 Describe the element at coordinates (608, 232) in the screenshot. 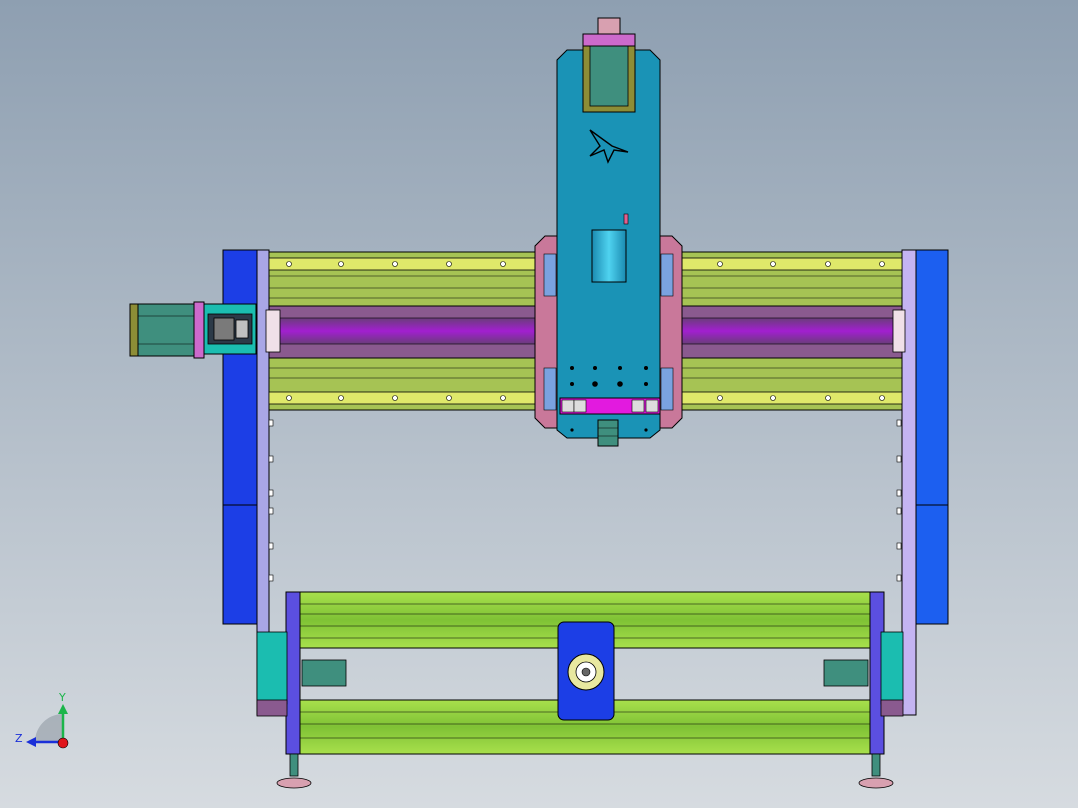

I see `z-axis-plate` at that location.